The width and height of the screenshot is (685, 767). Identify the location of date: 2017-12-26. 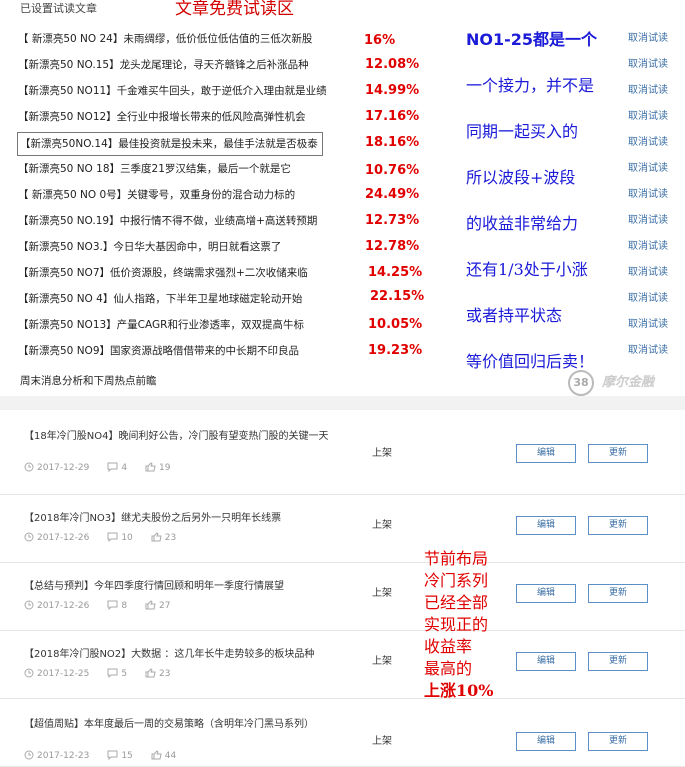
(56, 605).